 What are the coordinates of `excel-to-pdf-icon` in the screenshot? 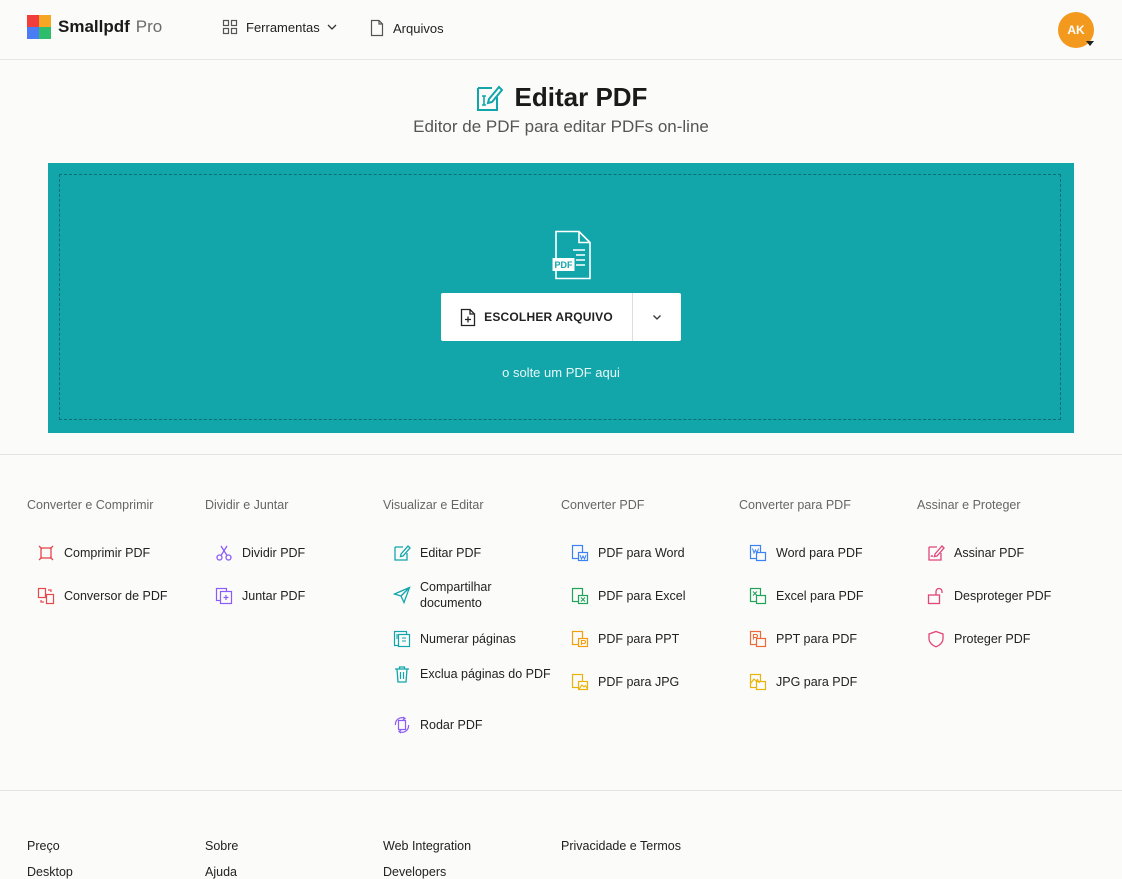 It's located at (758, 596).